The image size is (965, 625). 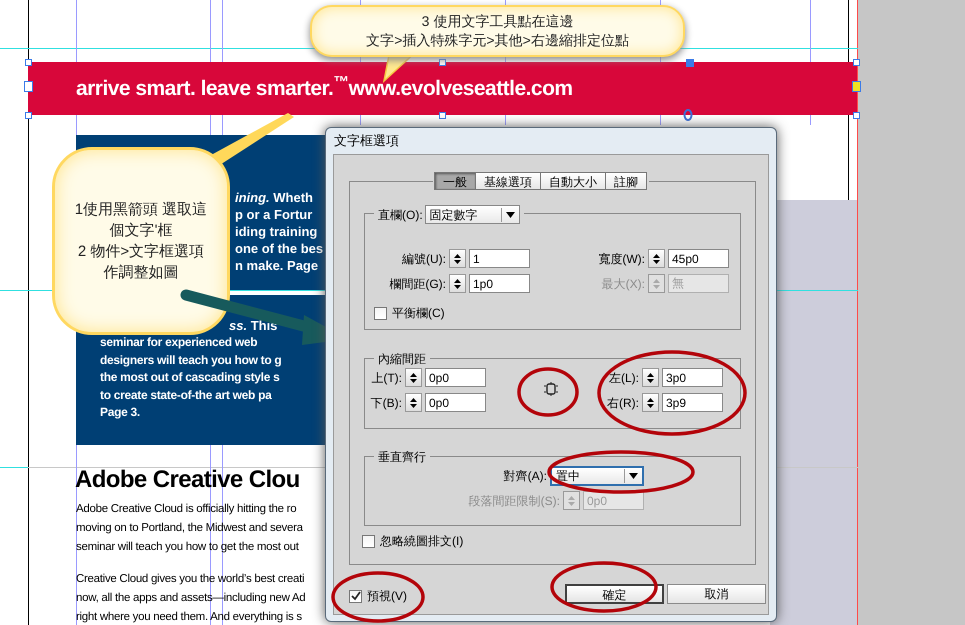 What do you see at coordinates (274, 214) in the screenshot?
I see `text-line: p or a Fortur` at bounding box center [274, 214].